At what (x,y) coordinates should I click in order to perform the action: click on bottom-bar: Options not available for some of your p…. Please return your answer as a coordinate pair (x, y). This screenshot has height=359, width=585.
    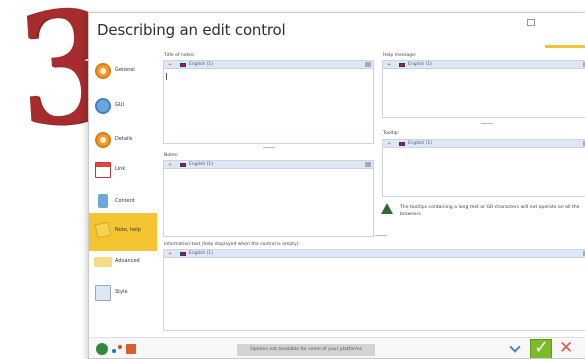
    Looking at the image, I should click on (337, 347).